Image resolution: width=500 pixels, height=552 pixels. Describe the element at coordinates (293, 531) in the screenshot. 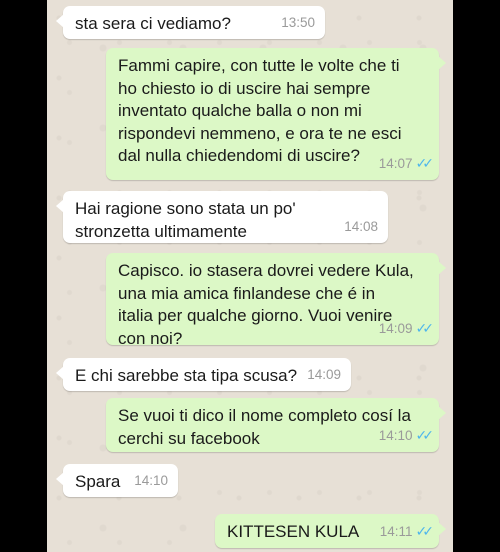

I see `message-text: KITTESEN KULA` at that location.